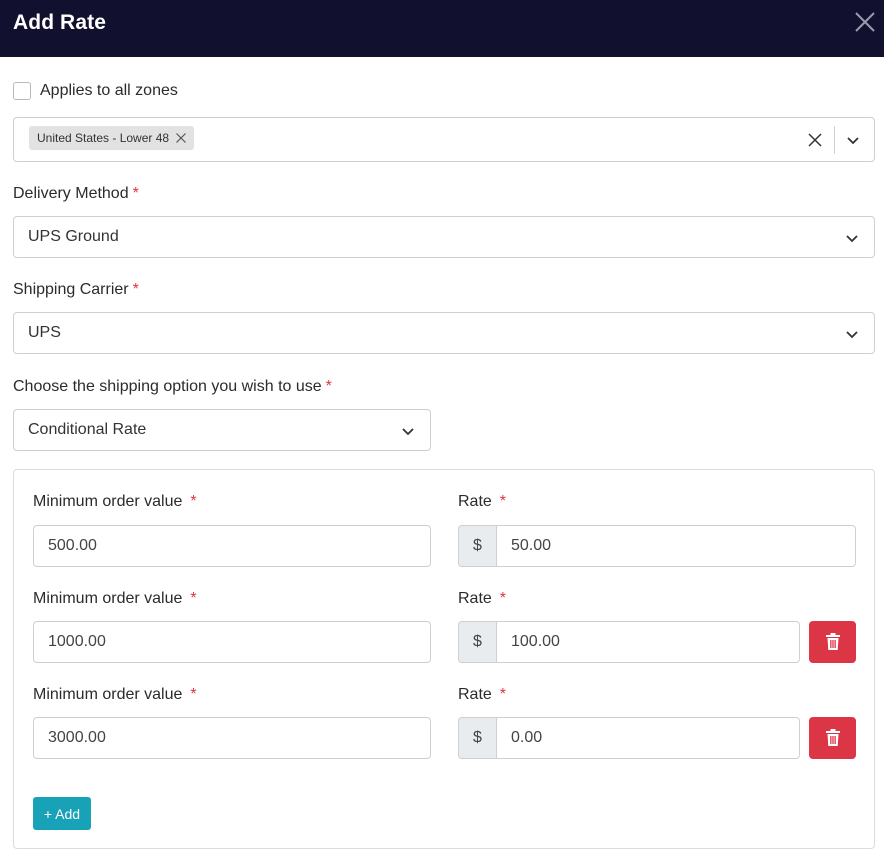 The image size is (884, 857). I want to click on min-order-value: 500.00, so click(72, 545).